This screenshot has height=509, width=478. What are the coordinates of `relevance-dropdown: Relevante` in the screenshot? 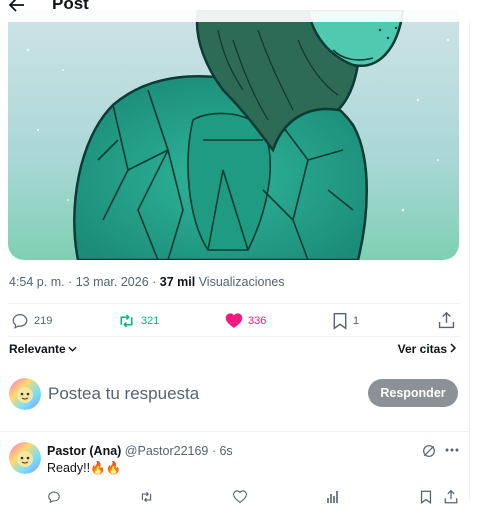 It's located at (43, 349).